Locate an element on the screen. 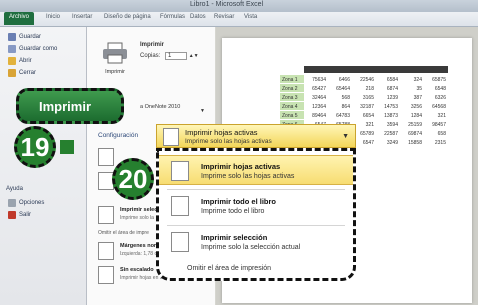 The image size is (478, 305). preview-cell: 1239 is located at coordinates (392, 98).